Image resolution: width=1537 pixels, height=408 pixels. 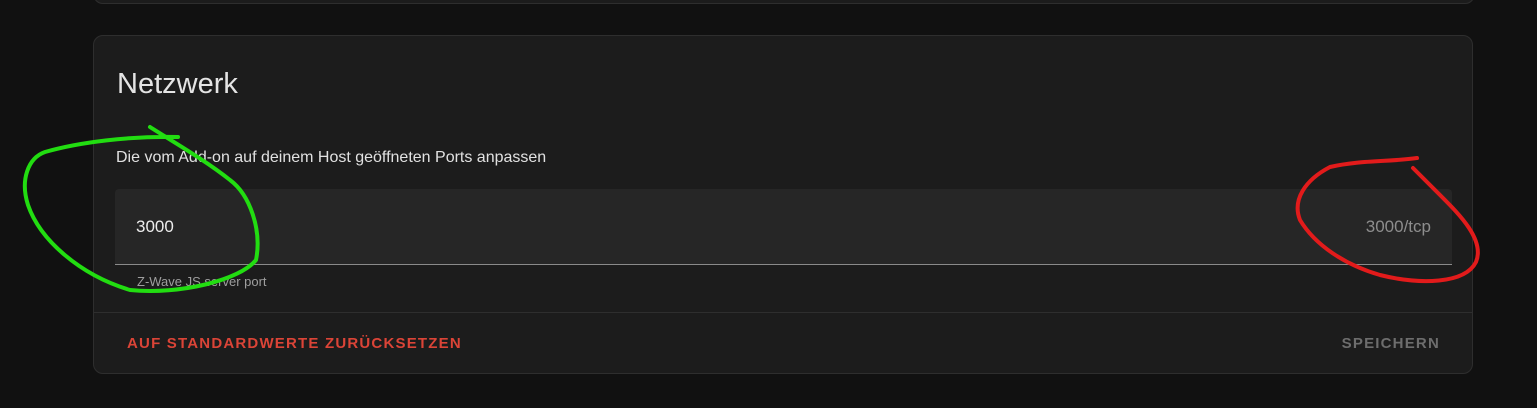 What do you see at coordinates (1391, 343) in the screenshot?
I see `save-button: SPEICHERN` at bounding box center [1391, 343].